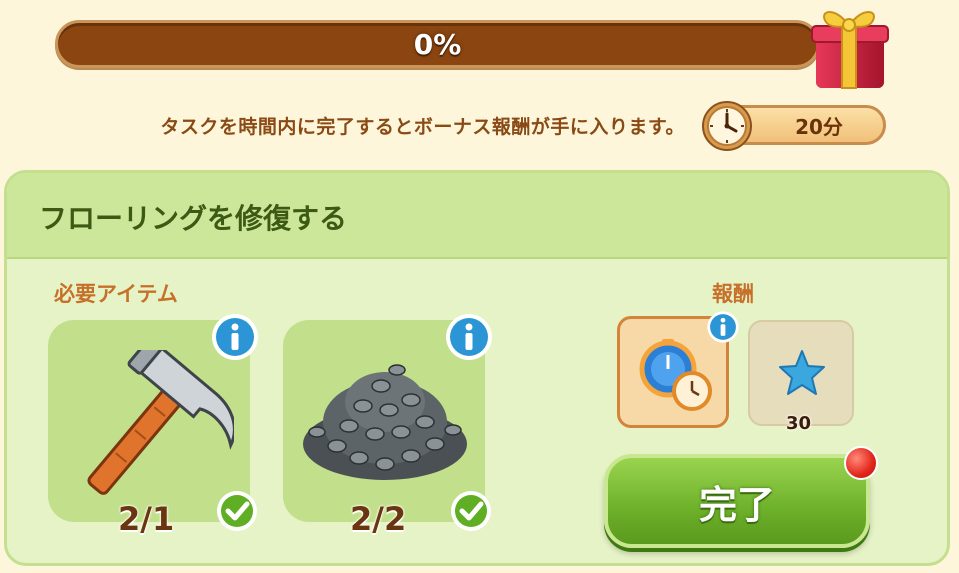 The width and height of the screenshot is (959, 573). What do you see at coordinates (422, 127) in the screenshot?
I see `bonus-description: タスクを時間内に完了するとボーナス報酬が手に入ります。` at bounding box center [422, 127].